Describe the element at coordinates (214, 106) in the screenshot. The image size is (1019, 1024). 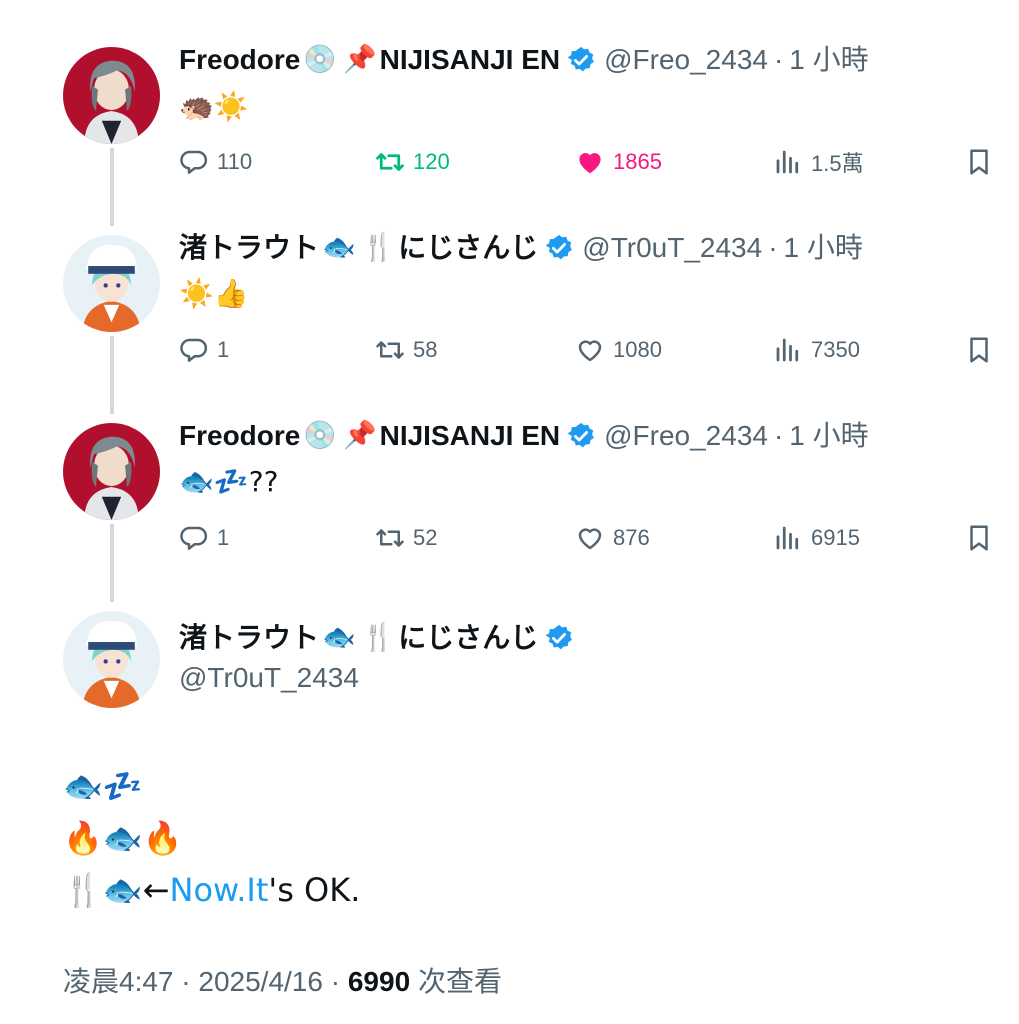
I see `tweet-text: 🦔☀️` at that location.